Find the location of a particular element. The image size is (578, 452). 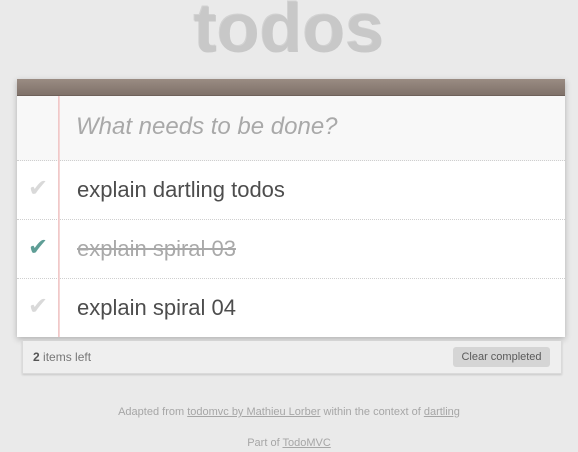

todo-label: explain spiral 04 is located at coordinates (156, 308).